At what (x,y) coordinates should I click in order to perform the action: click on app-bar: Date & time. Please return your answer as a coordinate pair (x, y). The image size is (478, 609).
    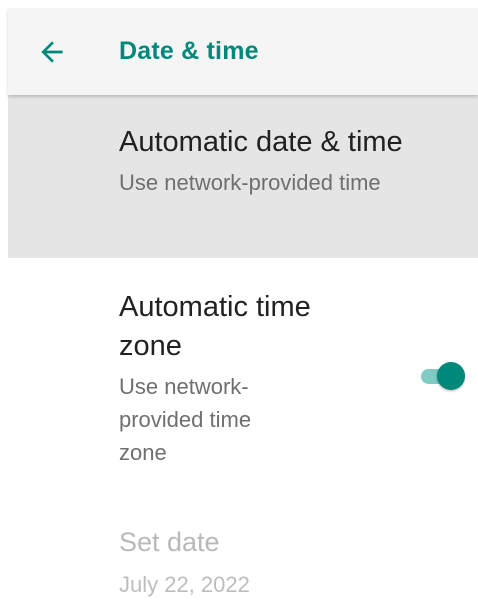
    Looking at the image, I should click on (243, 51).